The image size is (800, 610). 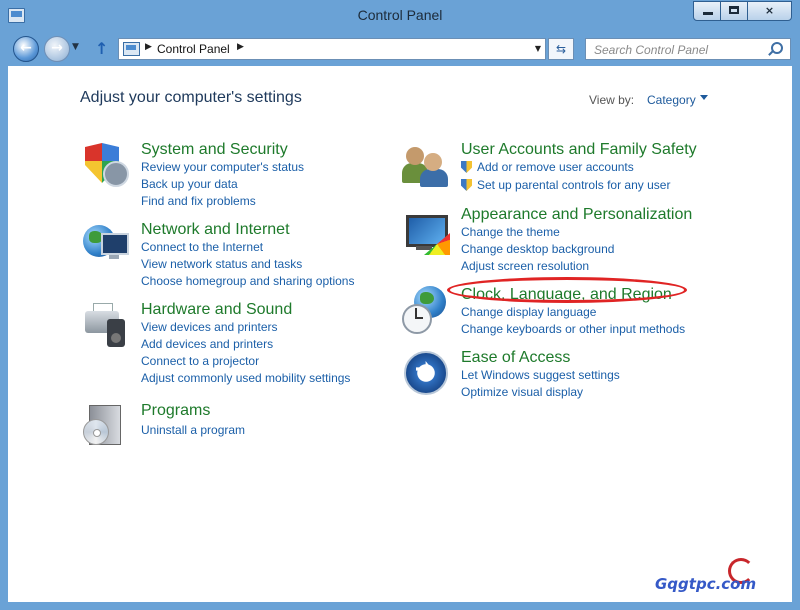 What do you see at coordinates (573, 294) in the screenshot?
I see `category-title: Clock, Language, and Region` at bounding box center [573, 294].